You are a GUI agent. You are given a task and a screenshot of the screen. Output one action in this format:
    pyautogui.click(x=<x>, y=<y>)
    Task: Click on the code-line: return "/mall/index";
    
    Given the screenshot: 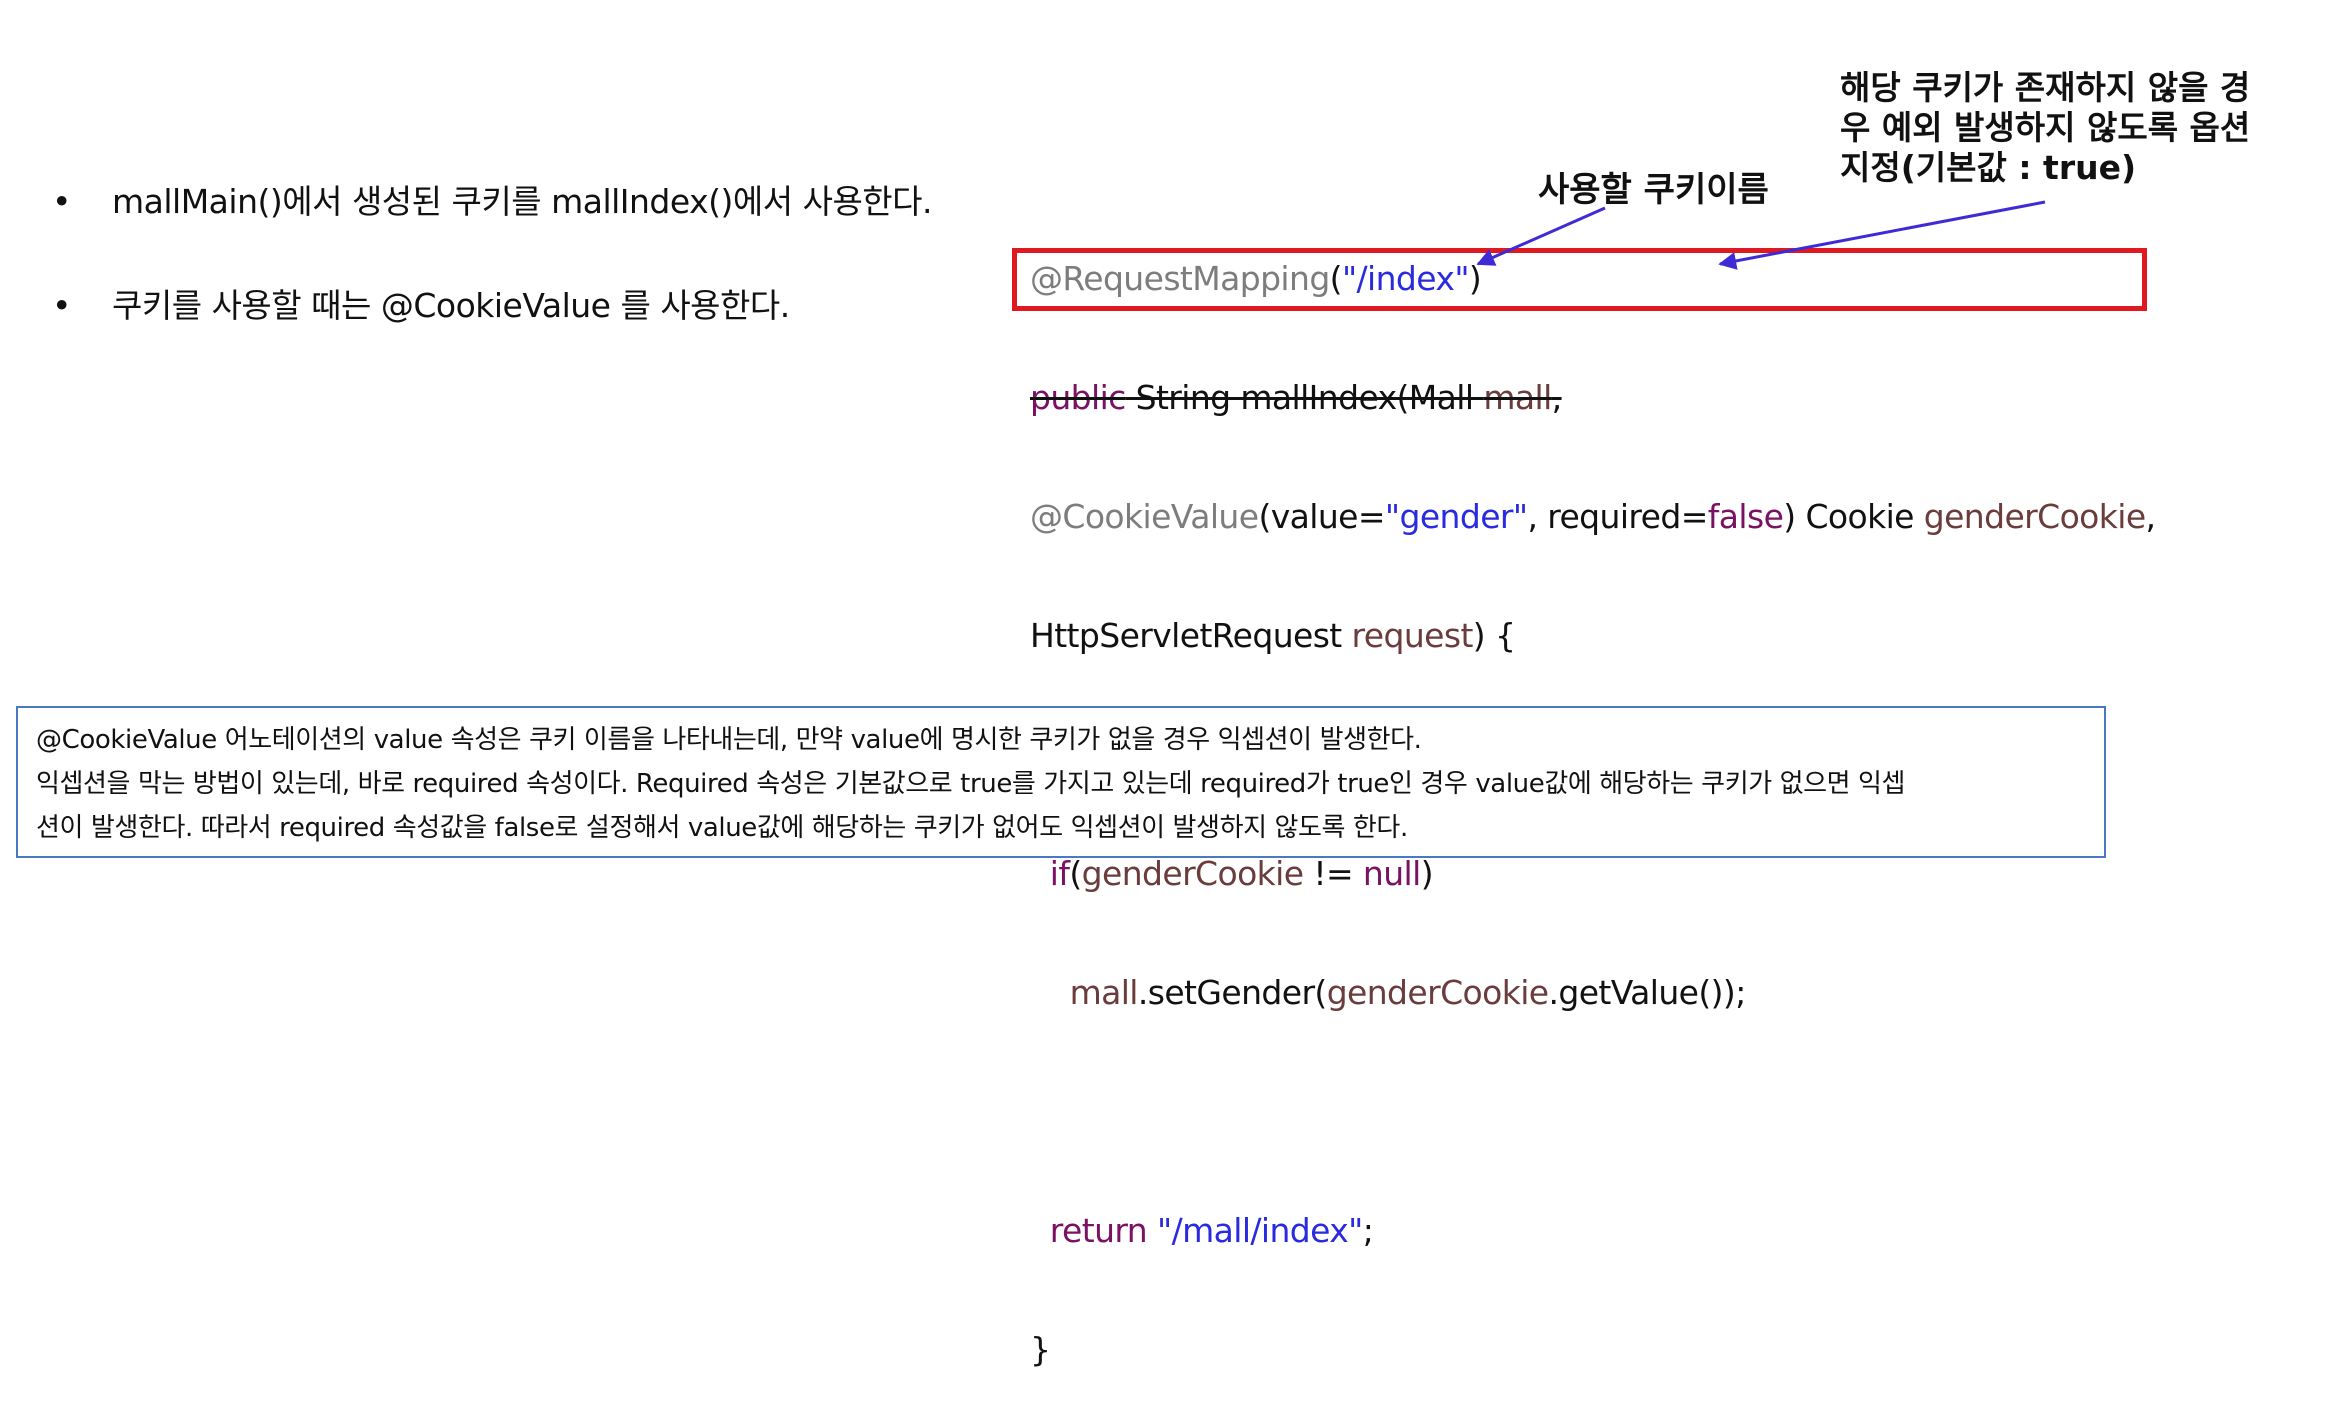 What is the action you would take?
    pyautogui.click(x=1592, y=1230)
    